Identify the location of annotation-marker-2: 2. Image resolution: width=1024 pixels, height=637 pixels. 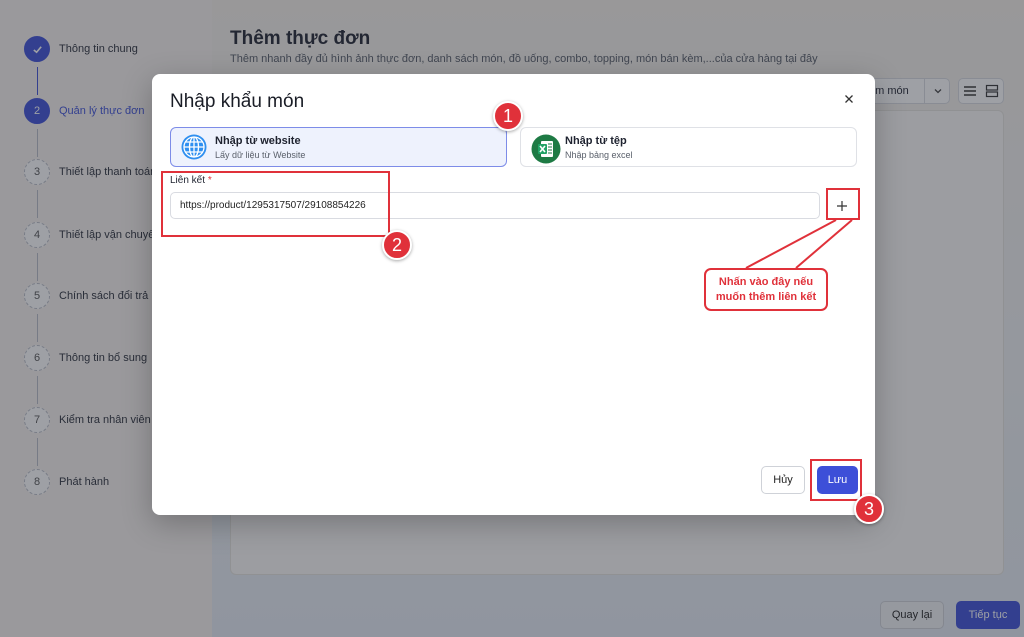
(397, 245).